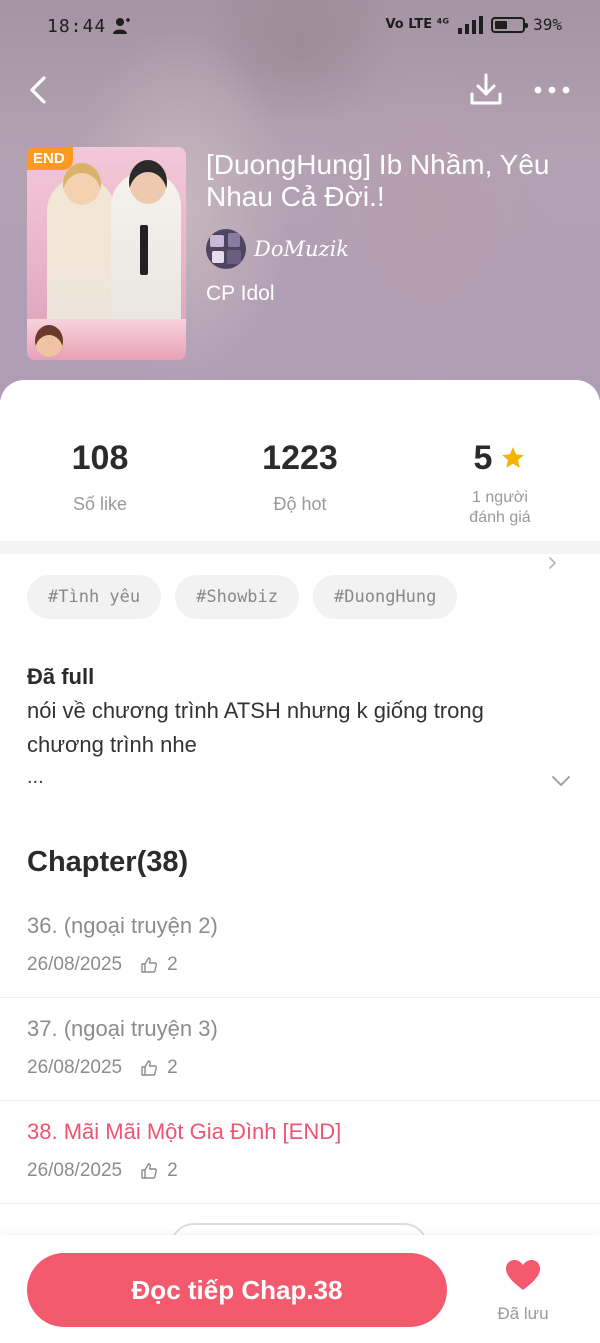  I want to click on star-icon, so click(513, 457).